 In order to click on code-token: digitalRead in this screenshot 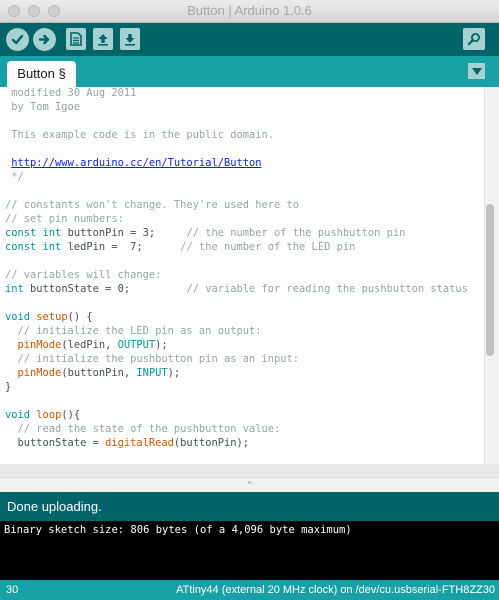, I will do `click(139, 443)`.